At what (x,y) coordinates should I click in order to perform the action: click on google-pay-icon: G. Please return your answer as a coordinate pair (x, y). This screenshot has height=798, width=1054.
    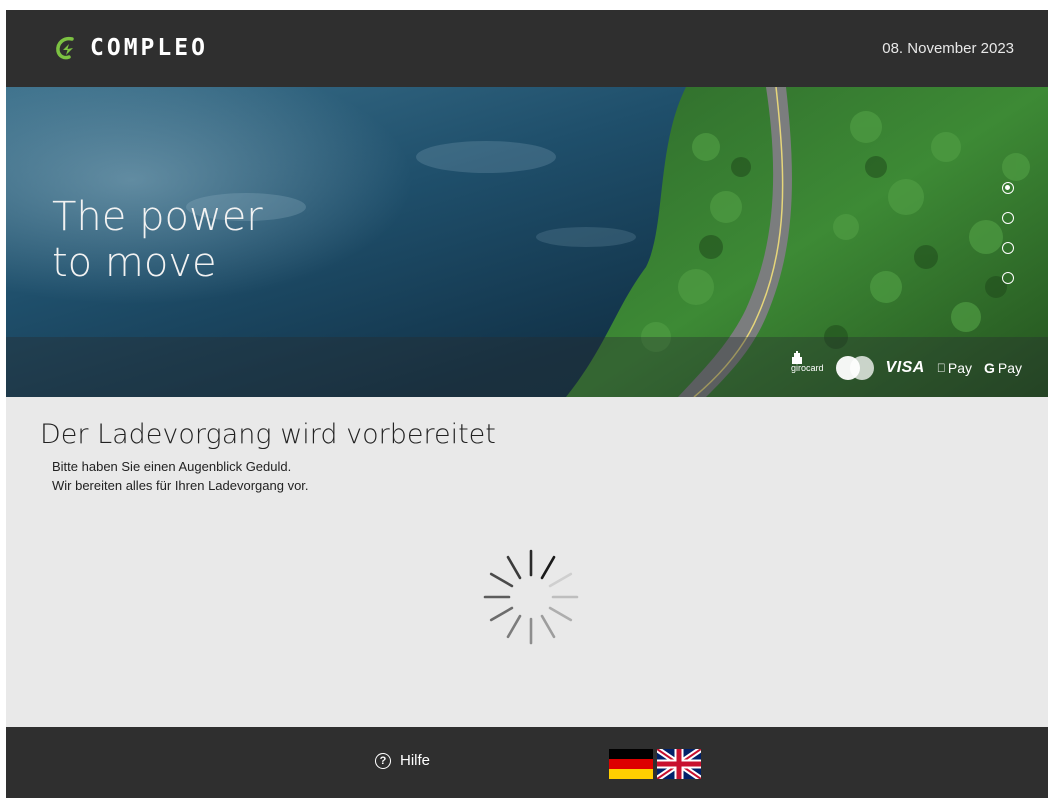
    Looking at the image, I should click on (989, 368).